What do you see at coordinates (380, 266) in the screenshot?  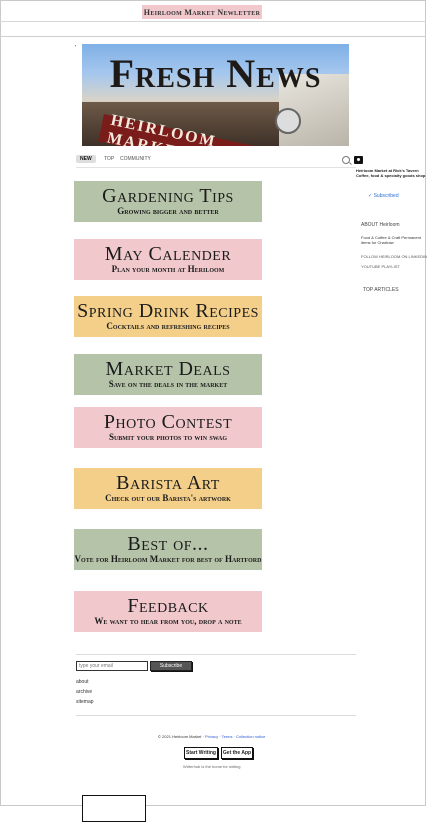 I see `youtube-link: YOUTUBE PLAYLIST` at bounding box center [380, 266].